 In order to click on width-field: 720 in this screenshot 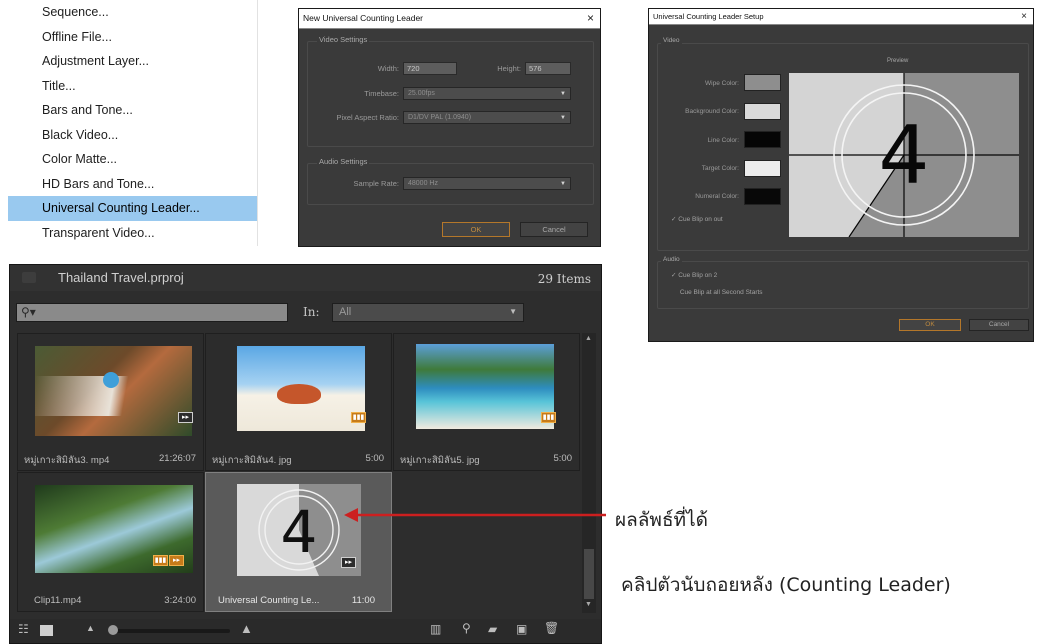, I will do `click(430, 68)`.